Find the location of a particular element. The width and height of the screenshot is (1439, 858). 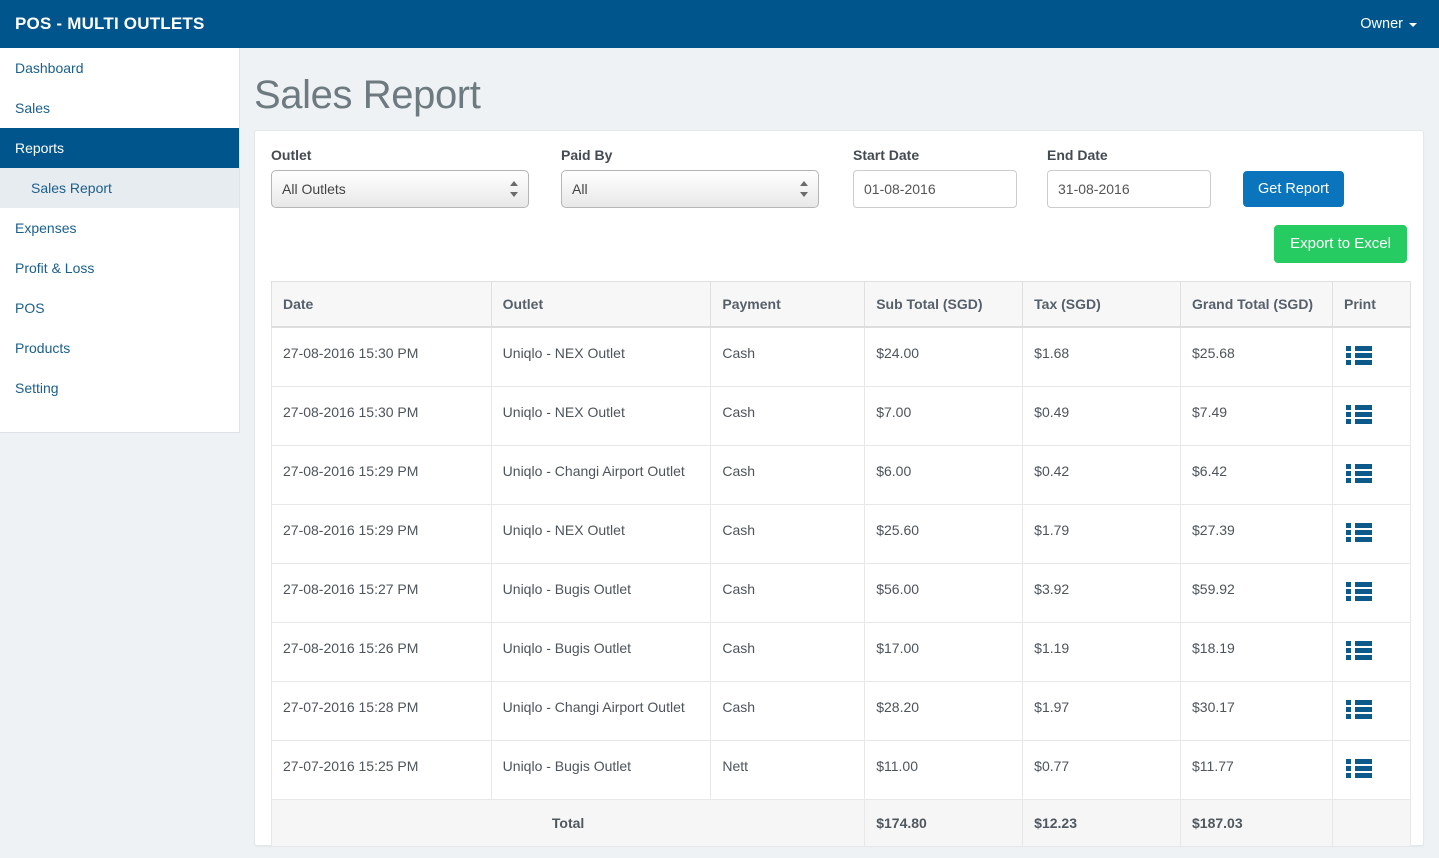

sidebar-item-label: POS is located at coordinates (30, 308).